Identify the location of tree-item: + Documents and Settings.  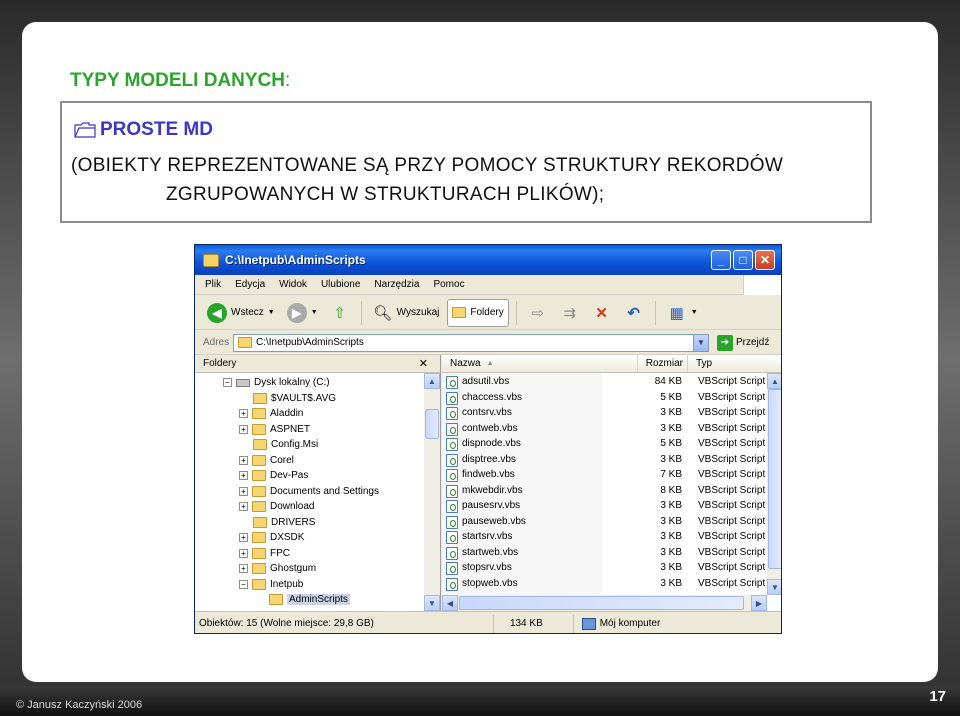
(309, 492).